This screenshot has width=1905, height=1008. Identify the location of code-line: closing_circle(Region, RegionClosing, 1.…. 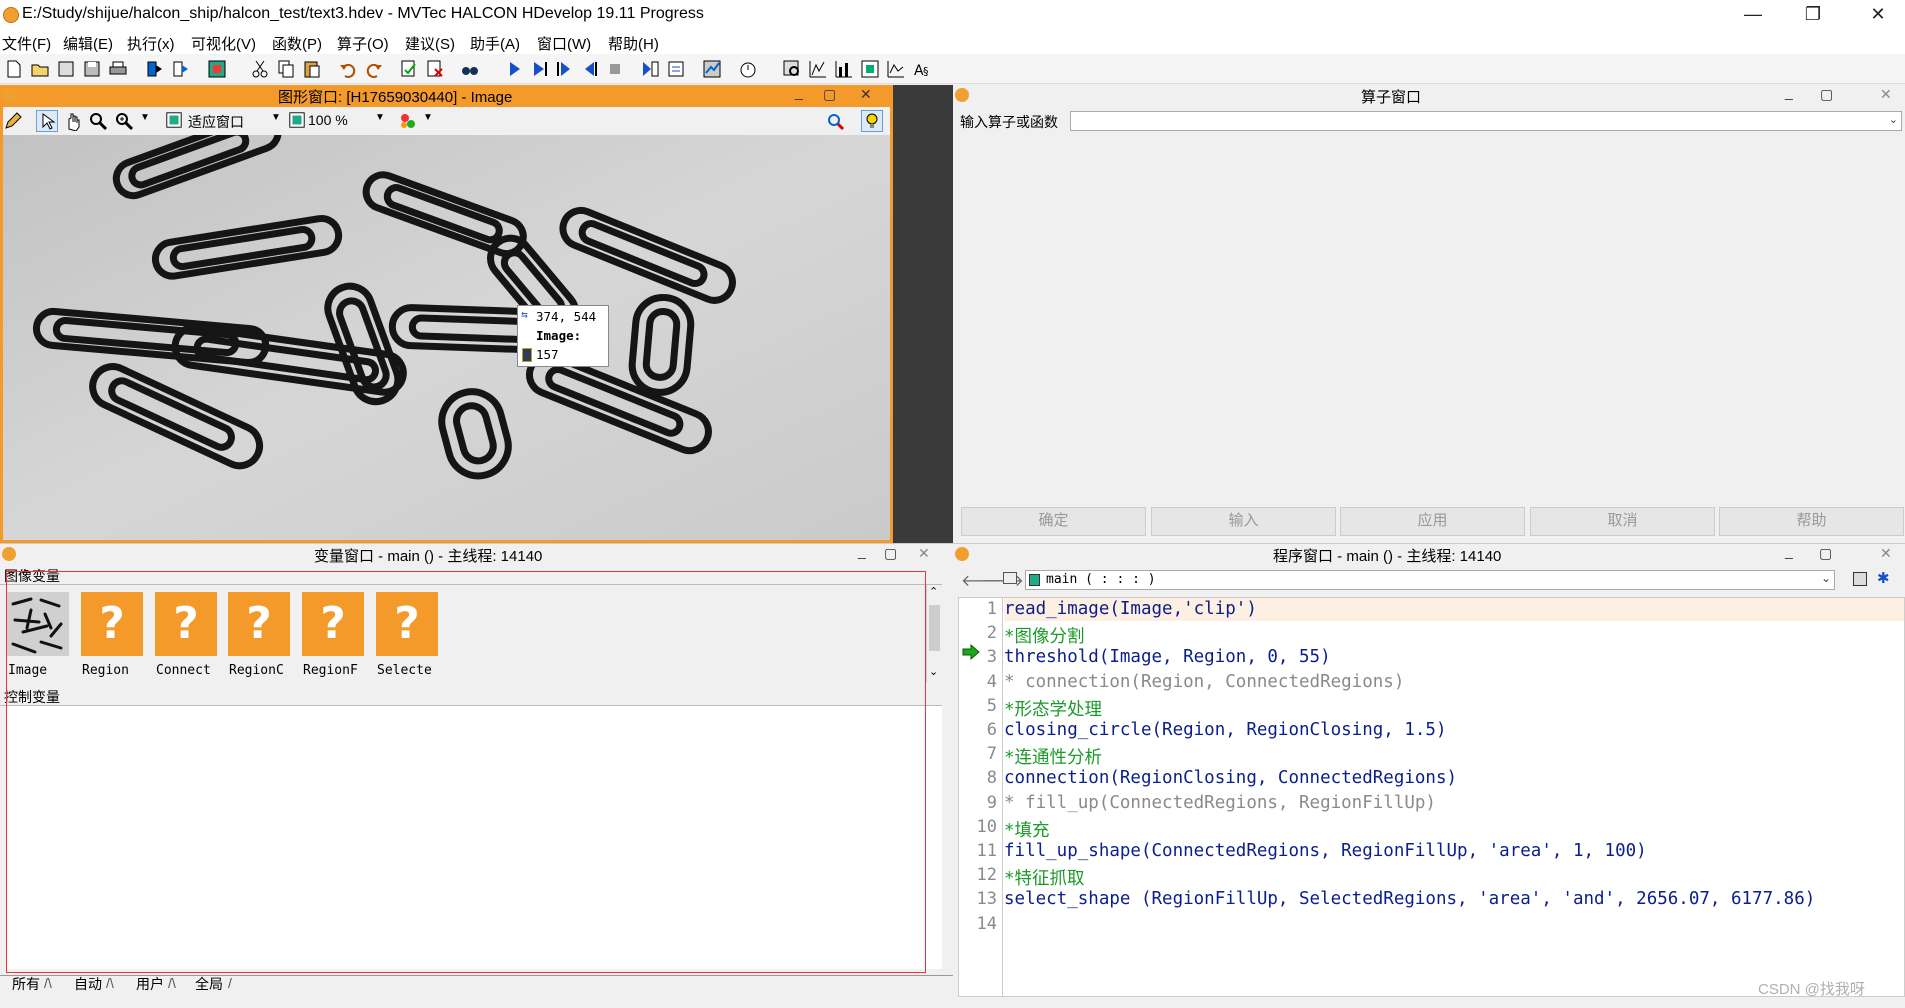
(1225, 730).